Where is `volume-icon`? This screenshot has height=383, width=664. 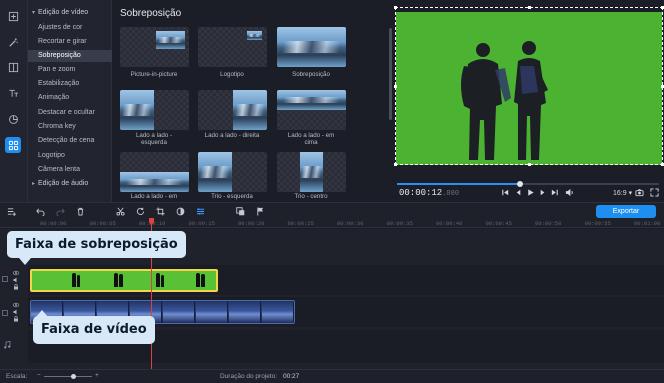 volume-icon is located at coordinates (569, 192).